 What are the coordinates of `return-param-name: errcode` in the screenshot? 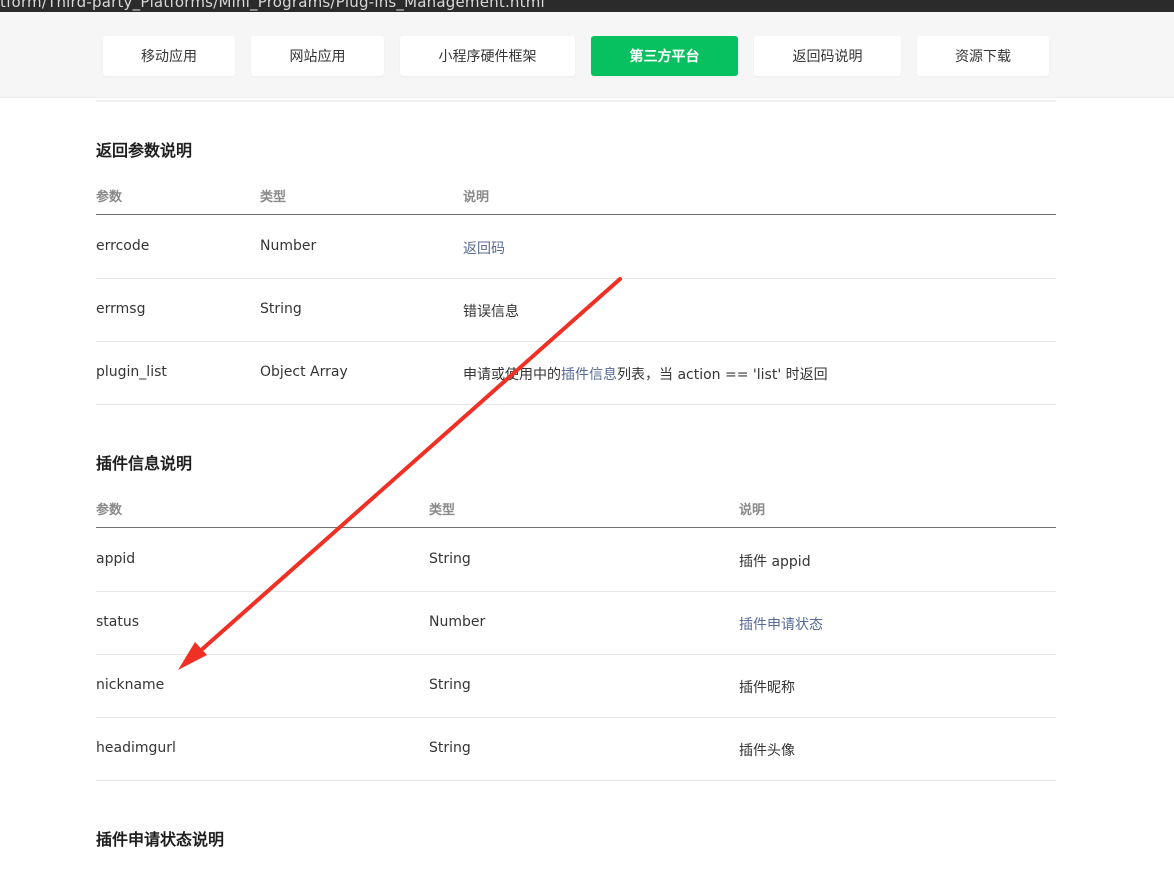 It's located at (123, 246).